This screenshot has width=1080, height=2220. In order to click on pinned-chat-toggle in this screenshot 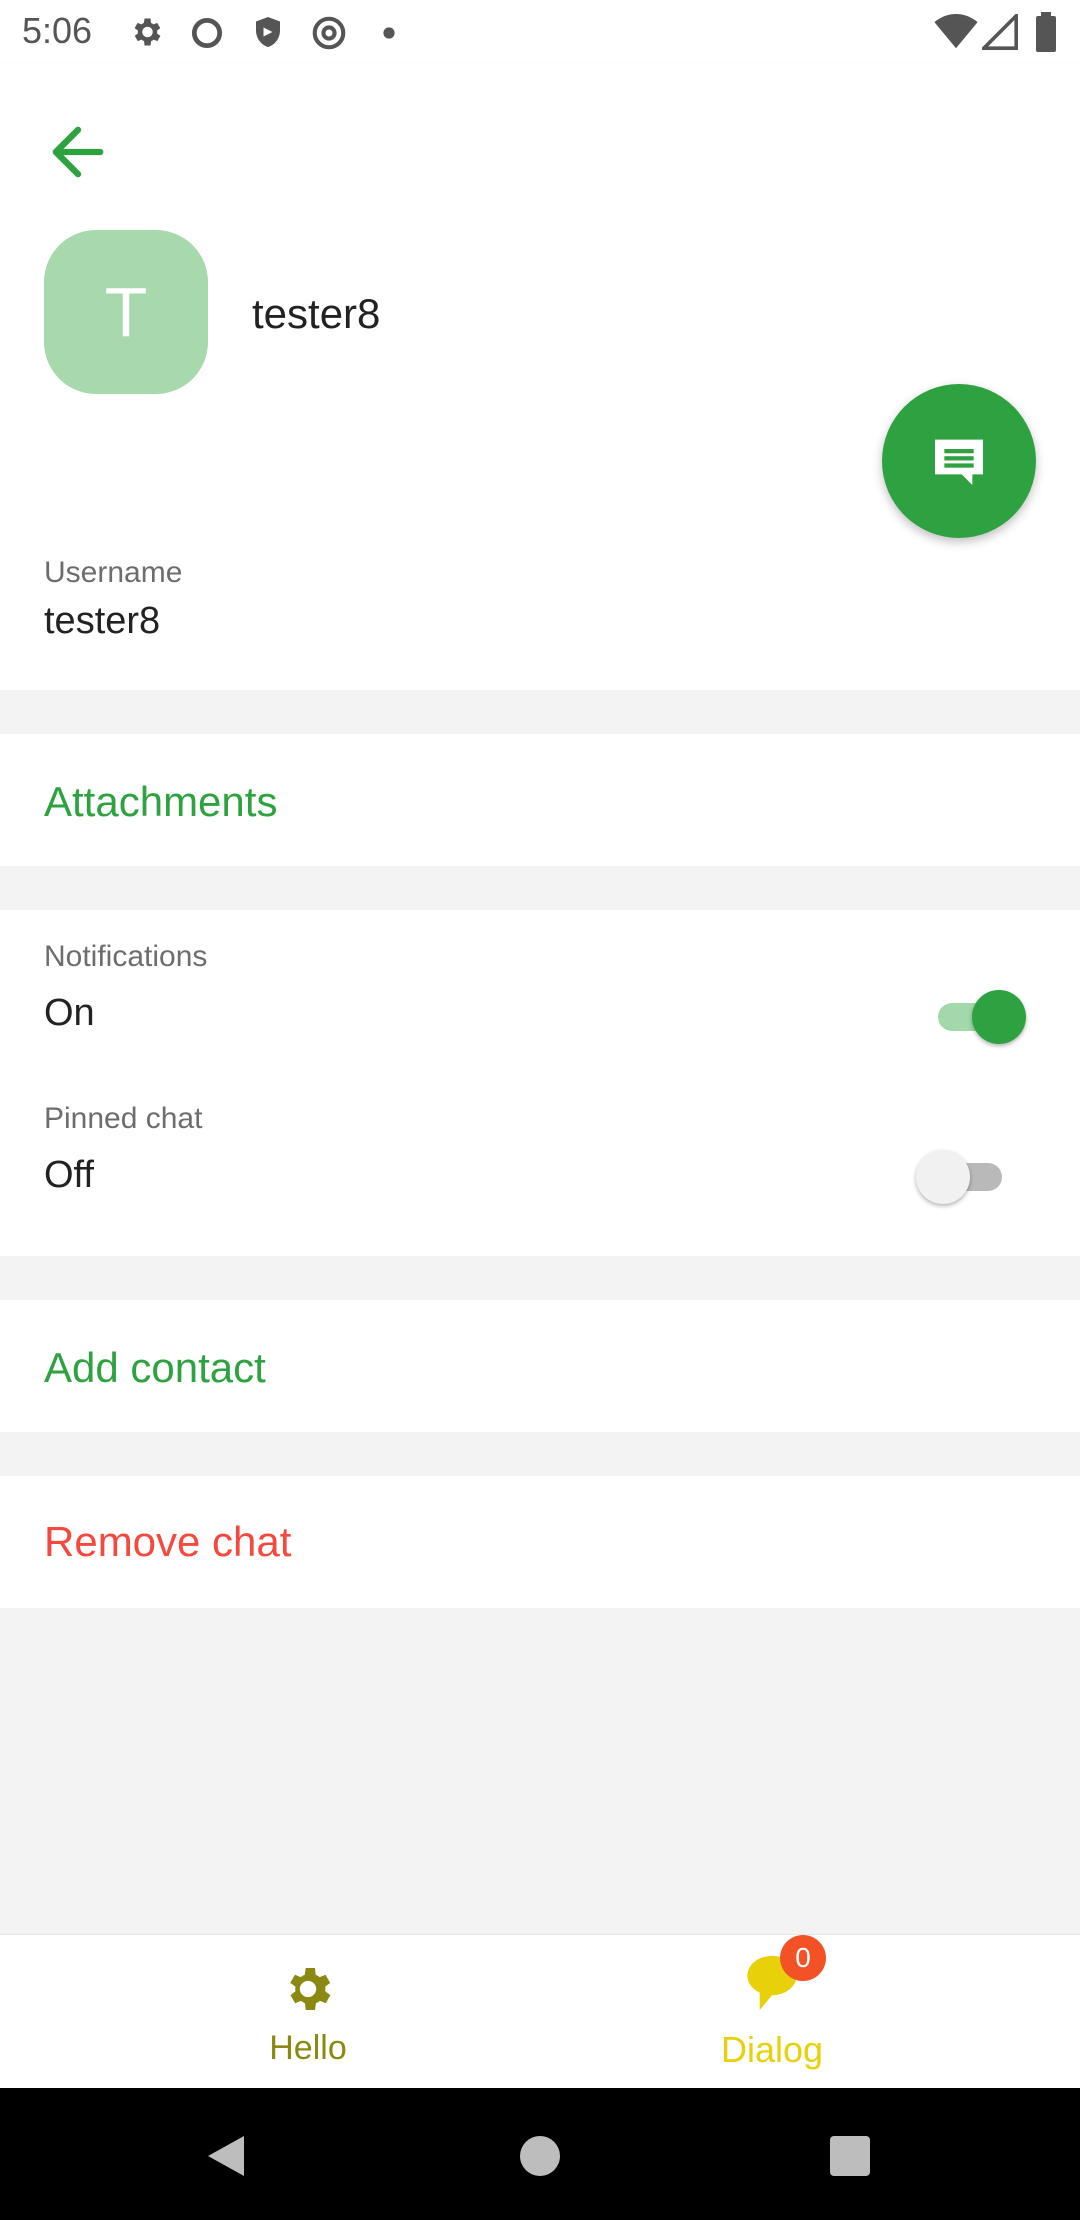, I will do `click(962, 1176)`.